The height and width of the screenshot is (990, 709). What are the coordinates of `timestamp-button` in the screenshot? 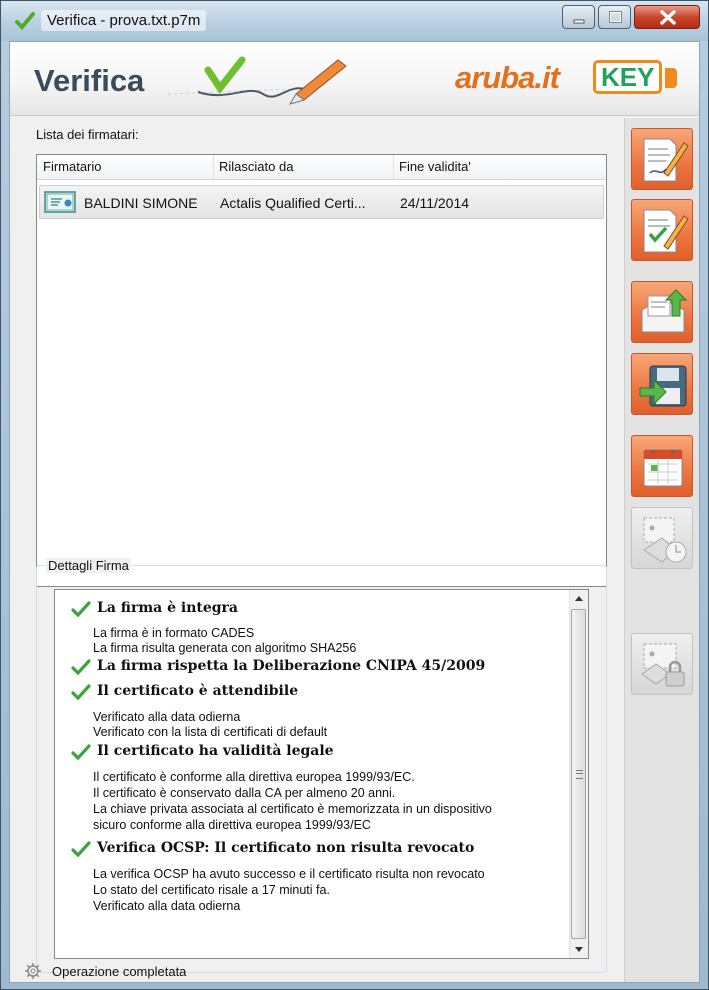 It's located at (662, 538).